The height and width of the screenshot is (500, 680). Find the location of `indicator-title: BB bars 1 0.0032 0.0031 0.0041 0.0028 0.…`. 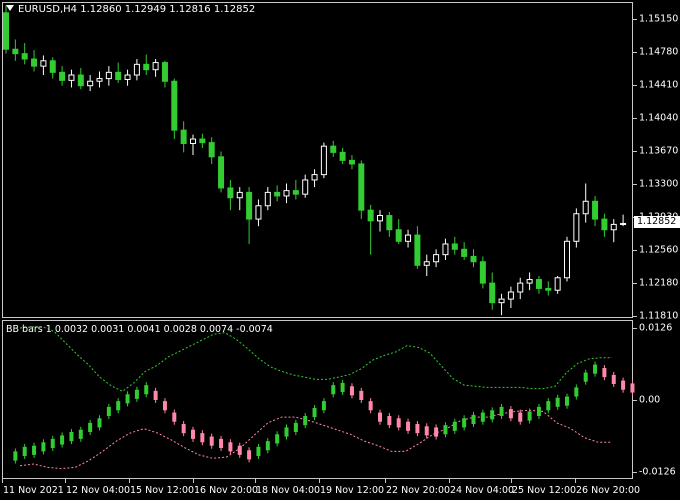

indicator-title: BB bars 1 0.0032 0.0031 0.0041 0.0028 0.… is located at coordinates (139, 329).